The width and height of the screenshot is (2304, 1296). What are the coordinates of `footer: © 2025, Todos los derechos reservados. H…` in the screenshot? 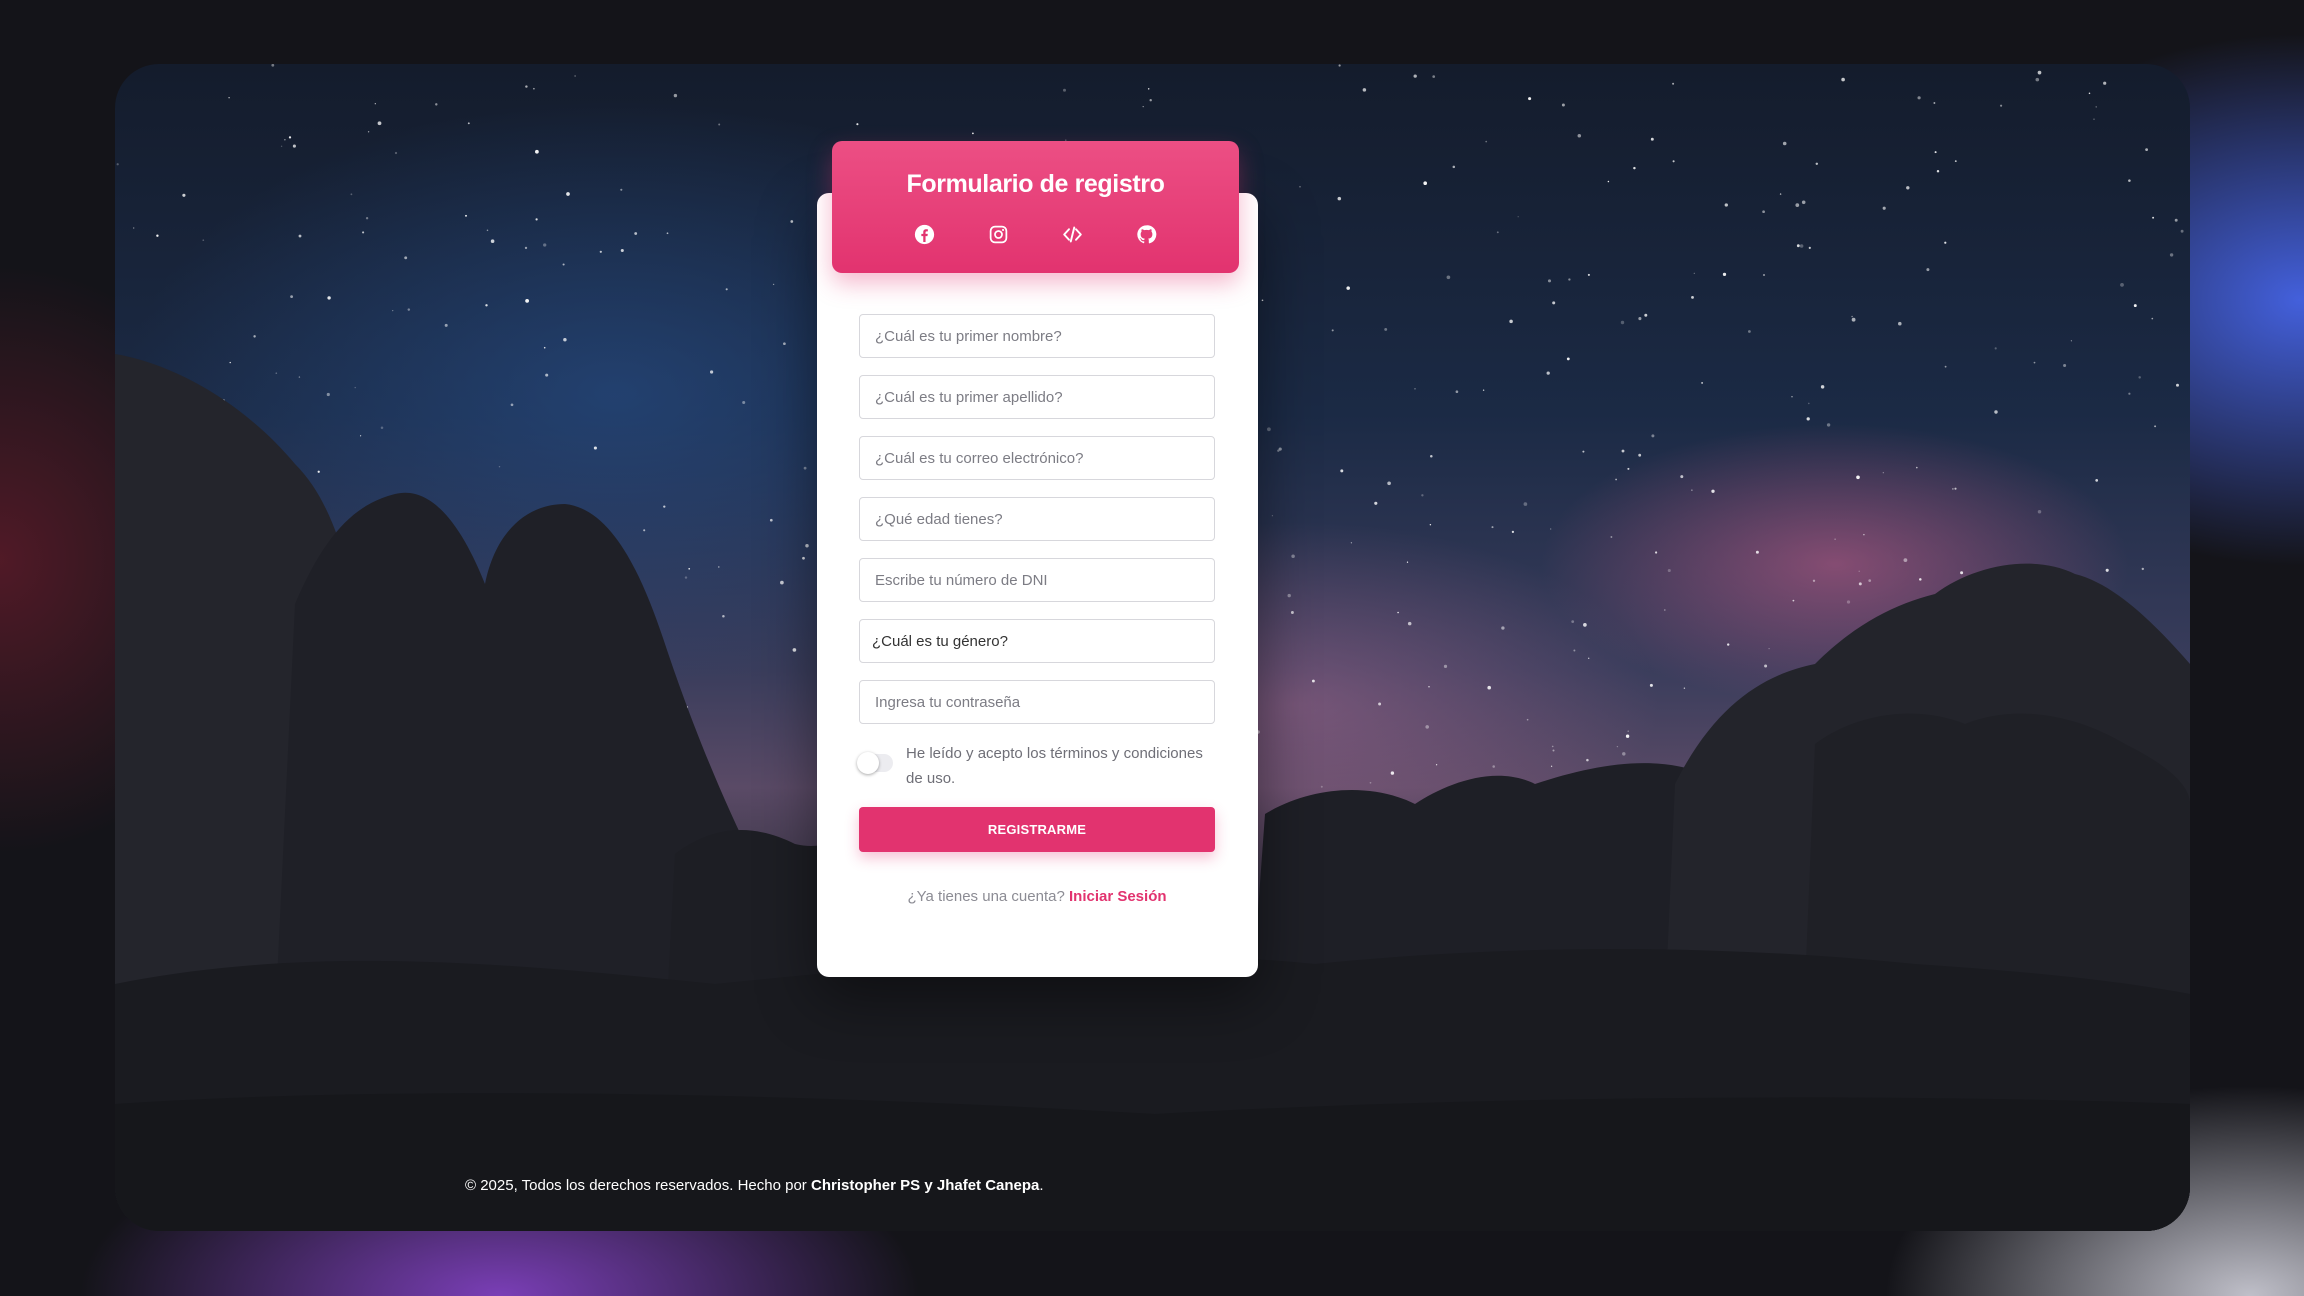 It's located at (754, 1185).